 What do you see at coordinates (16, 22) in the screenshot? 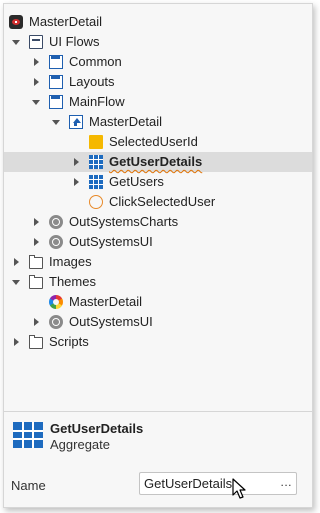
I see `app-icon` at bounding box center [16, 22].